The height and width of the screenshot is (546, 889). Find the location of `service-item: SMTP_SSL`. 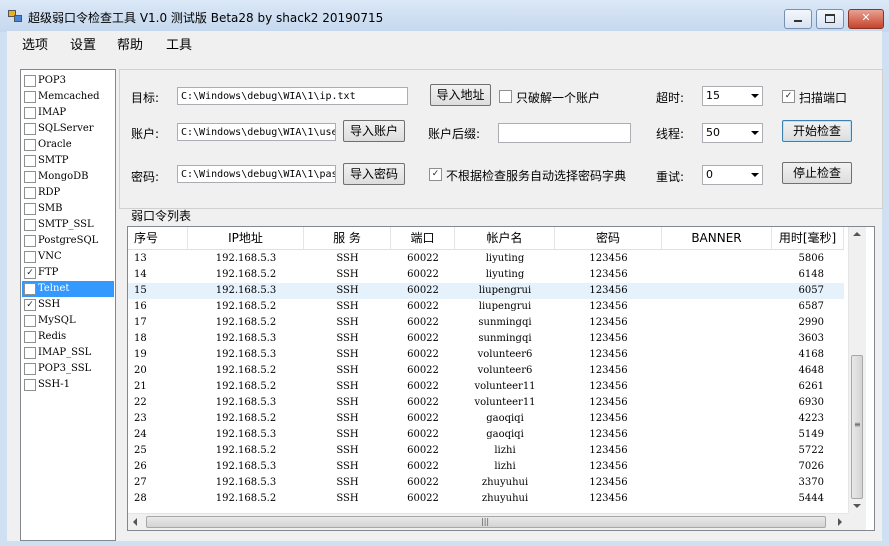

service-item: SMTP_SSL is located at coordinates (68, 225).